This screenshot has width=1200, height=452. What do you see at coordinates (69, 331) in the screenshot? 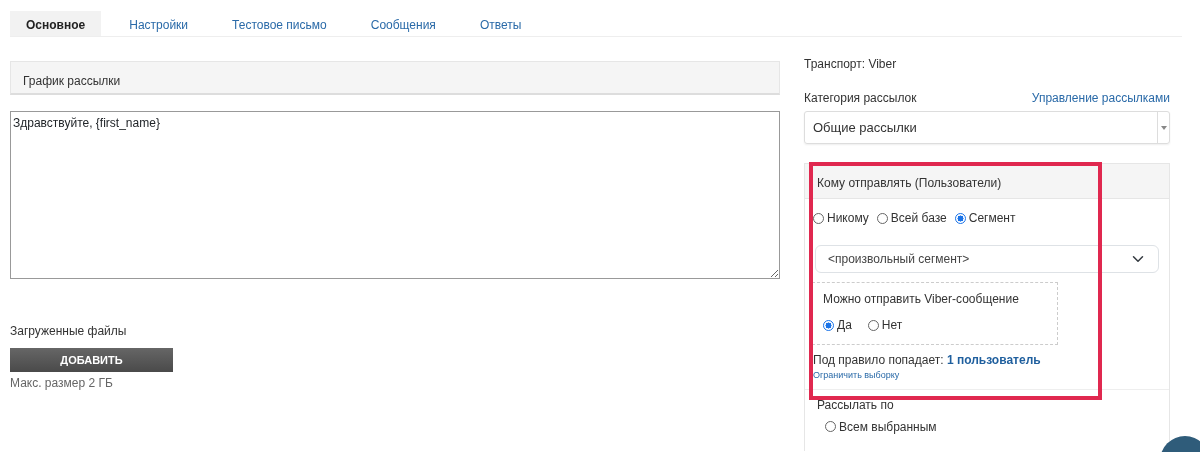
I see `files-label: Загруженные файлы` at bounding box center [69, 331].